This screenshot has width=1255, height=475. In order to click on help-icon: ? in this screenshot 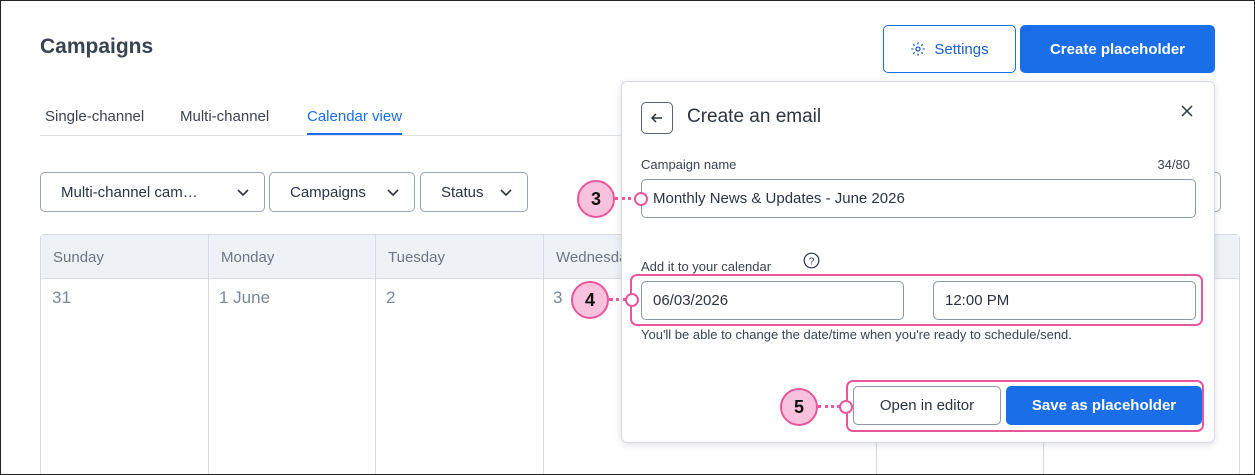, I will do `click(811, 260)`.